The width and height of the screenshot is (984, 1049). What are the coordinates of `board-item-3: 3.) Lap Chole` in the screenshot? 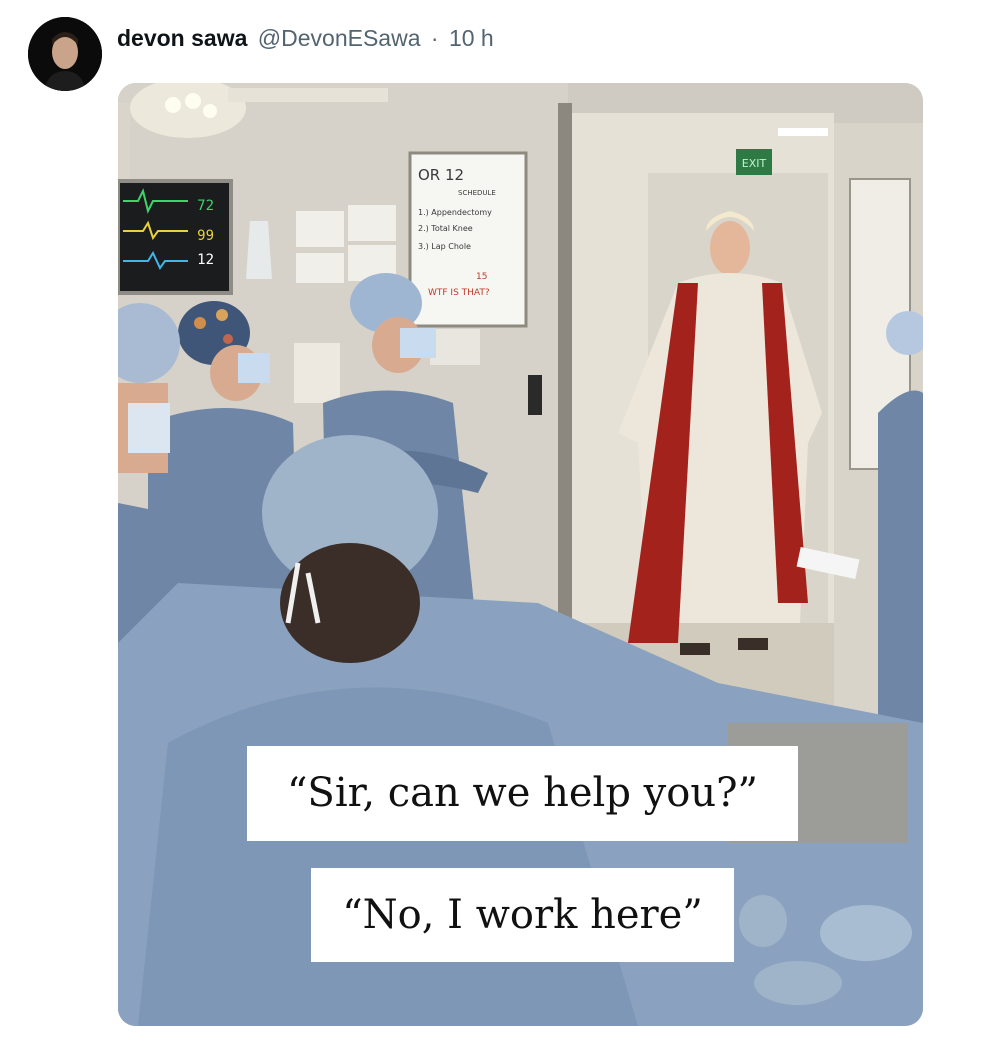 It's located at (444, 246).